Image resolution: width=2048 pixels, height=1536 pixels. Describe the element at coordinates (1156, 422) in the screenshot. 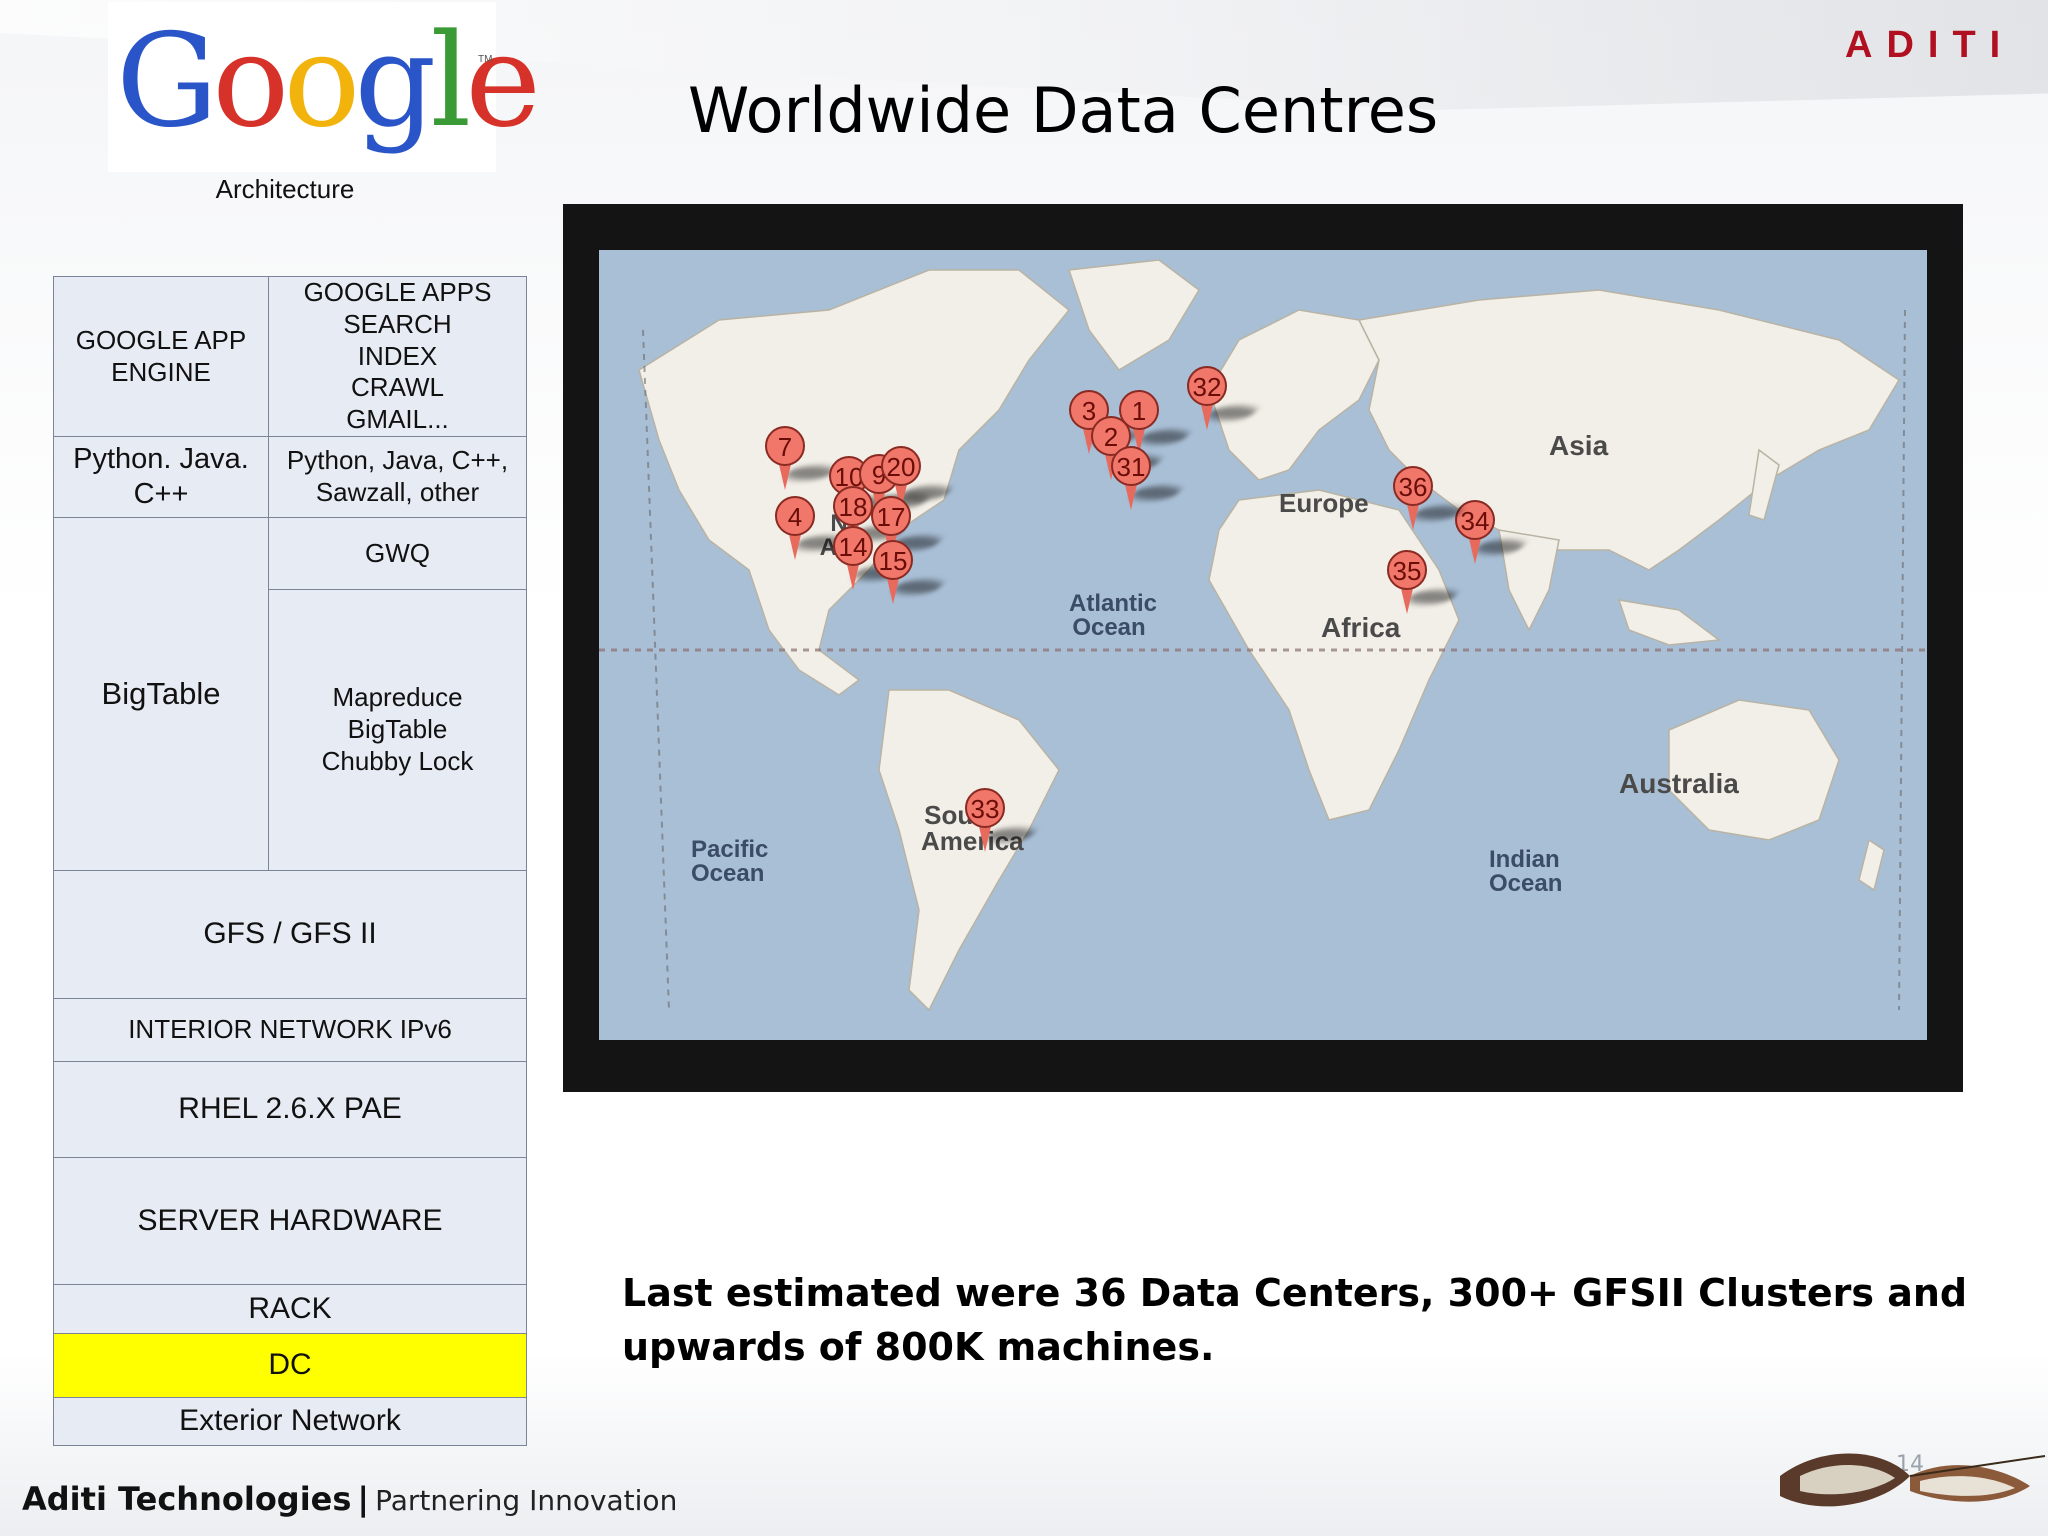

I see `map-pin: 1` at that location.